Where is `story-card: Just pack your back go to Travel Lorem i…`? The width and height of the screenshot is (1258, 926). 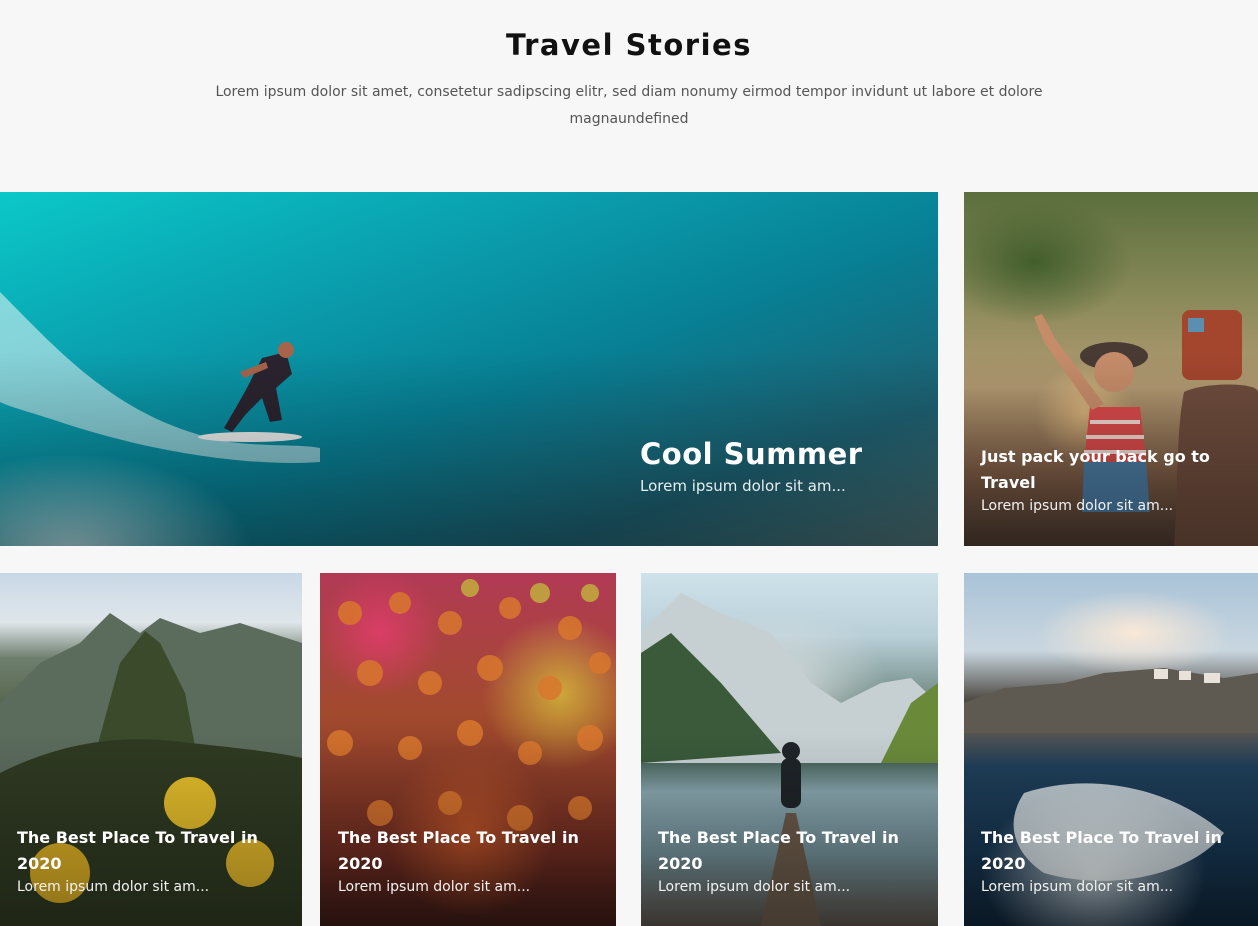
story-card: Just pack your back go to Travel Lorem i… is located at coordinates (1111, 369).